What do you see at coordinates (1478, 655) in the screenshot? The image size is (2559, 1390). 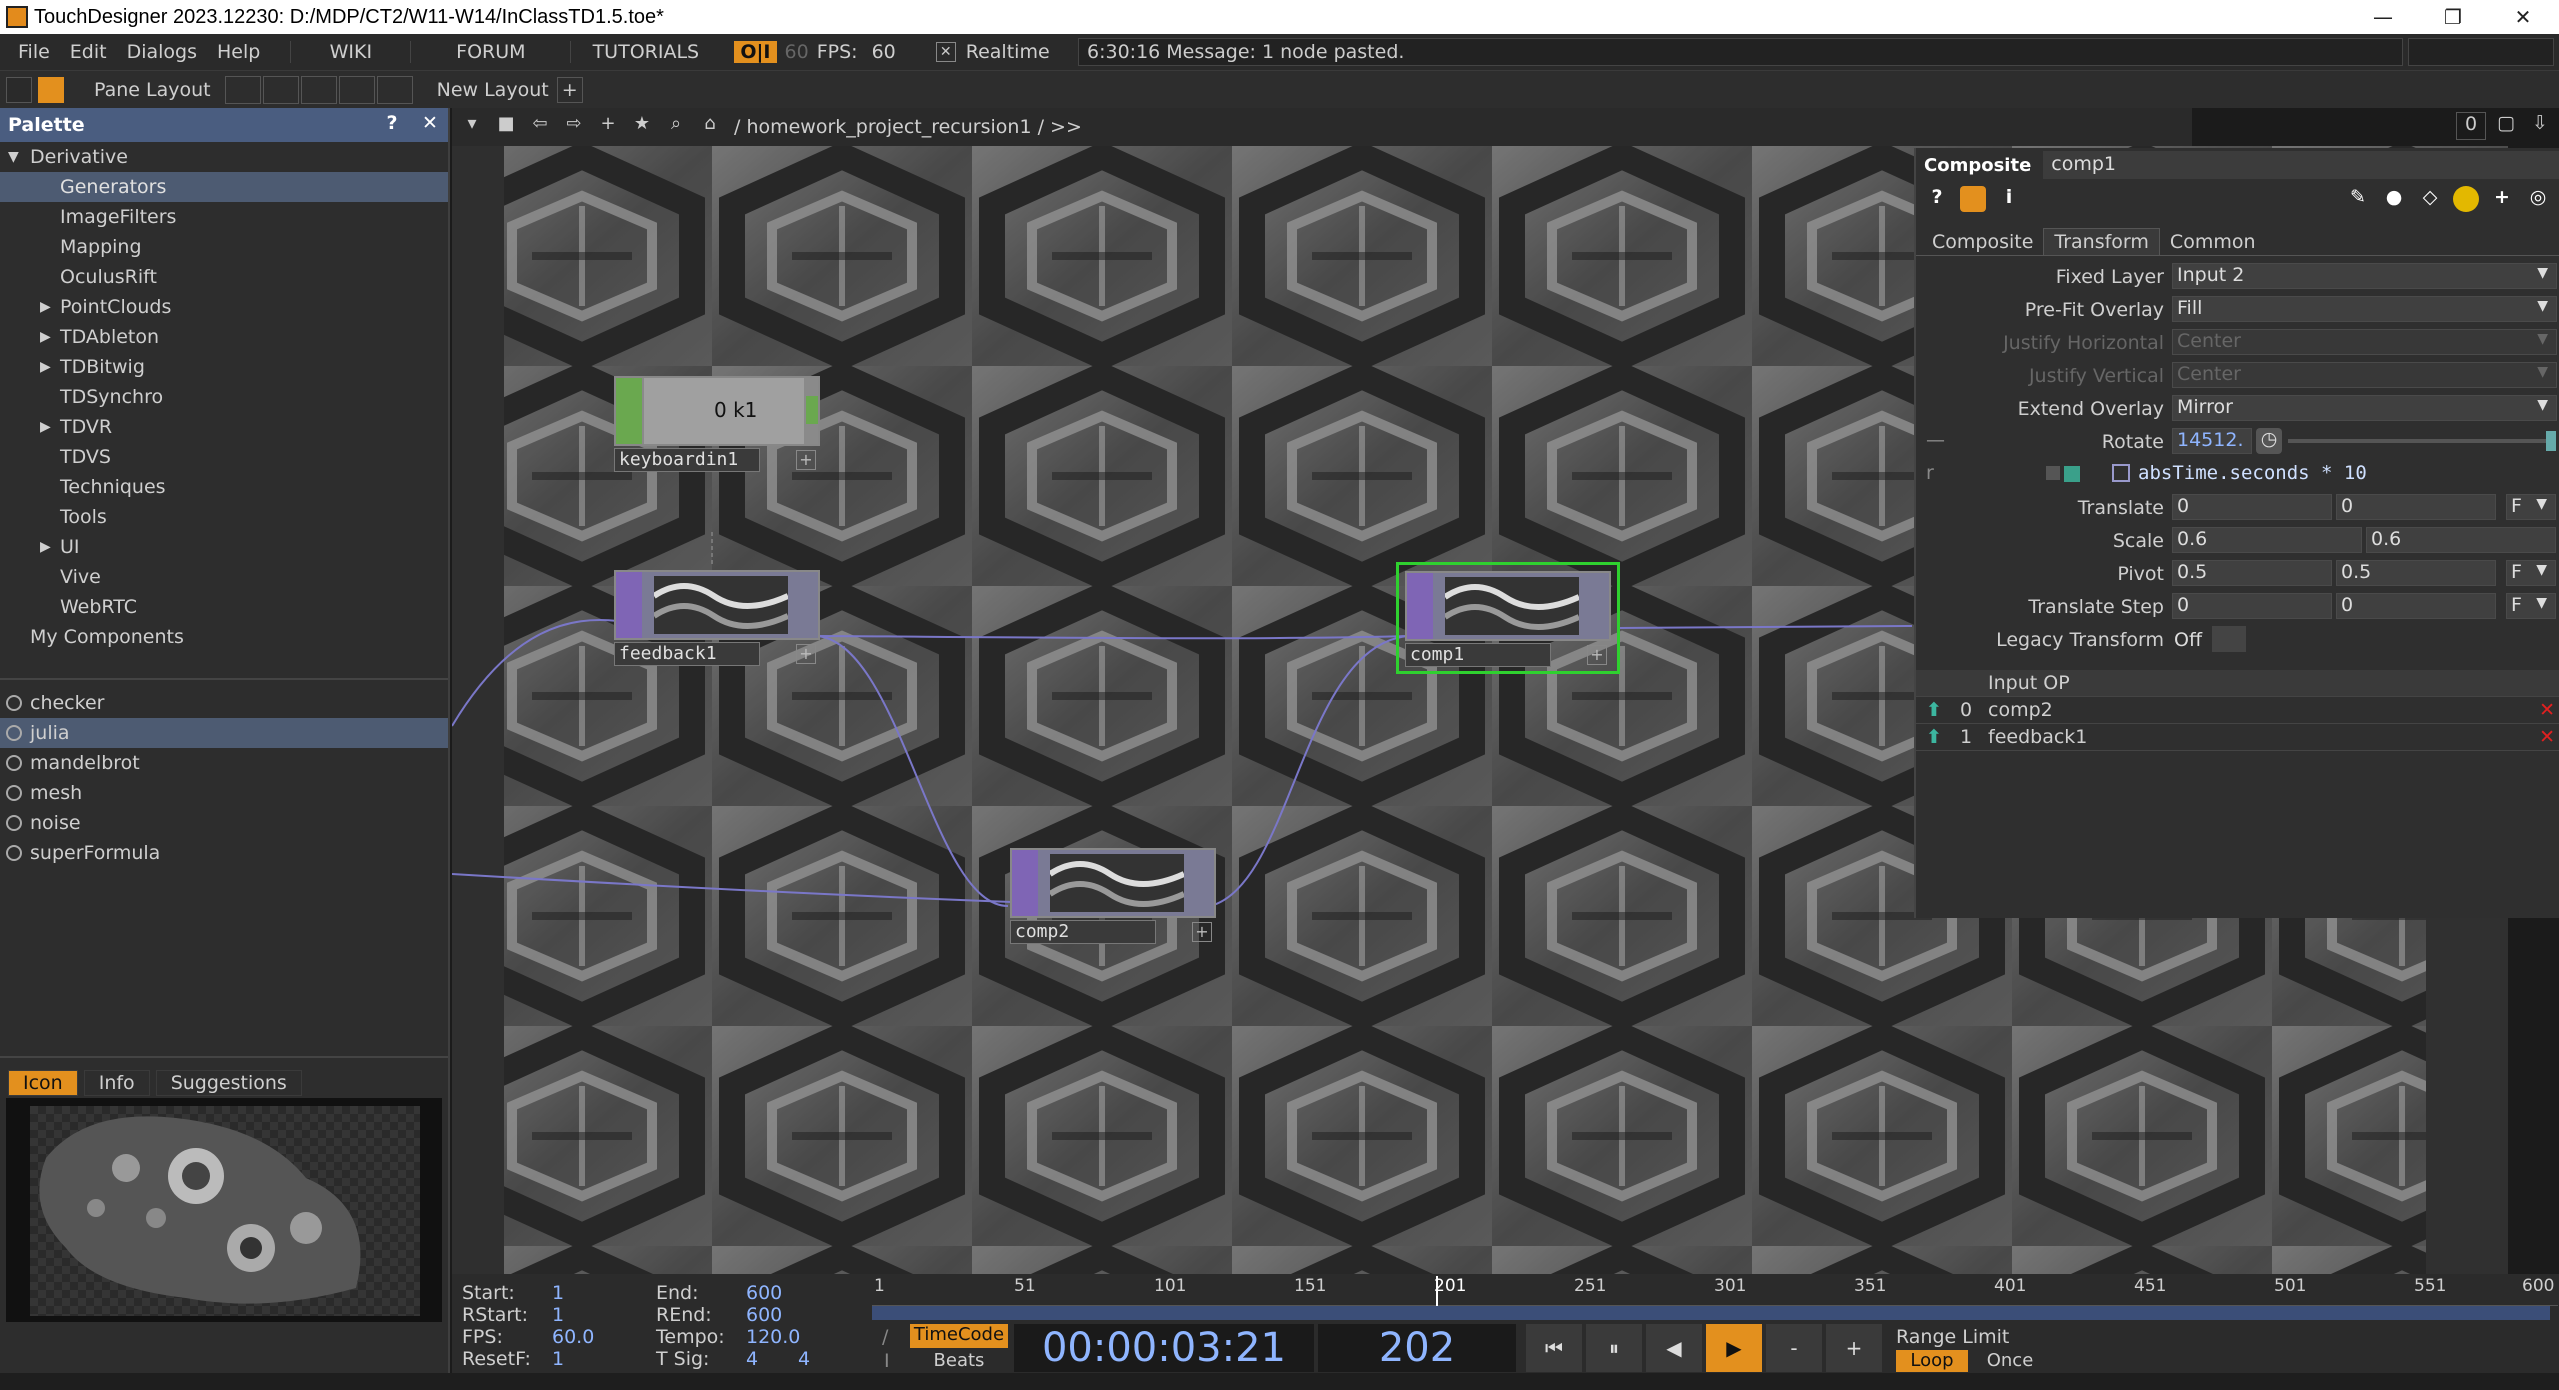 I see `node-name-label: comp1` at bounding box center [1478, 655].